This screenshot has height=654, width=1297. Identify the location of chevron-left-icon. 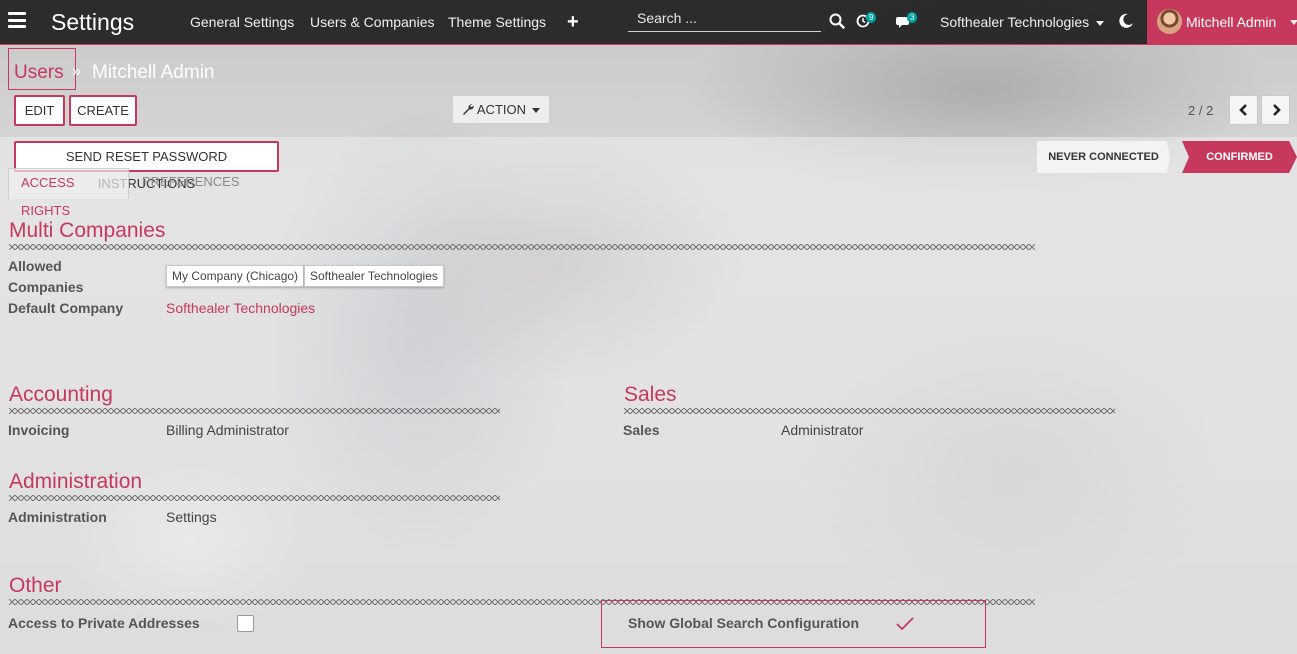
(1243, 110).